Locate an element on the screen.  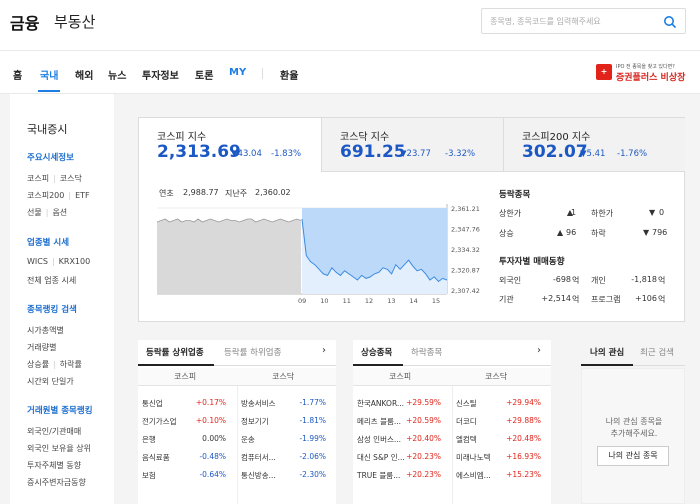
tab-kospi200: 코스피200 지수 302.07 ▼5.41 -1.76% is located at coordinates (594, 145).